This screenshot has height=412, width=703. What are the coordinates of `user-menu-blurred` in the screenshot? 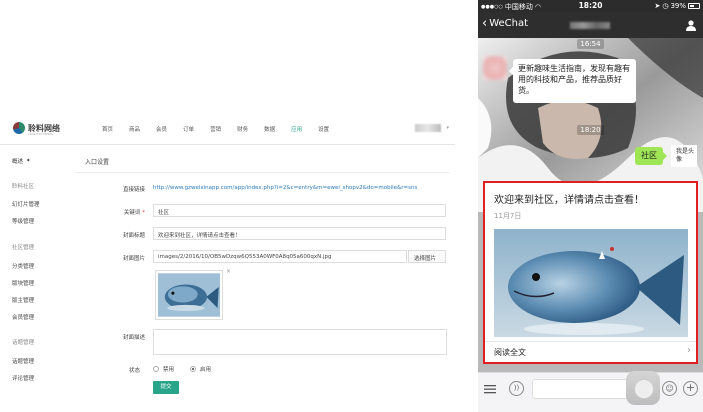 It's located at (428, 128).